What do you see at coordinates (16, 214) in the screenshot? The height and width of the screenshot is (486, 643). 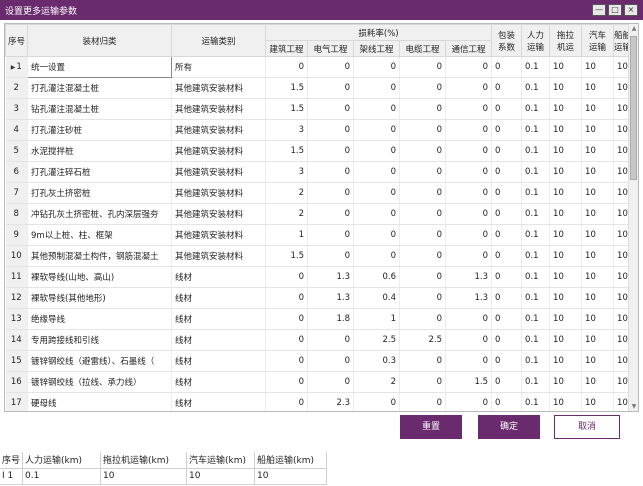 I see `row-number-cell: 8` at bounding box center [16, 214].